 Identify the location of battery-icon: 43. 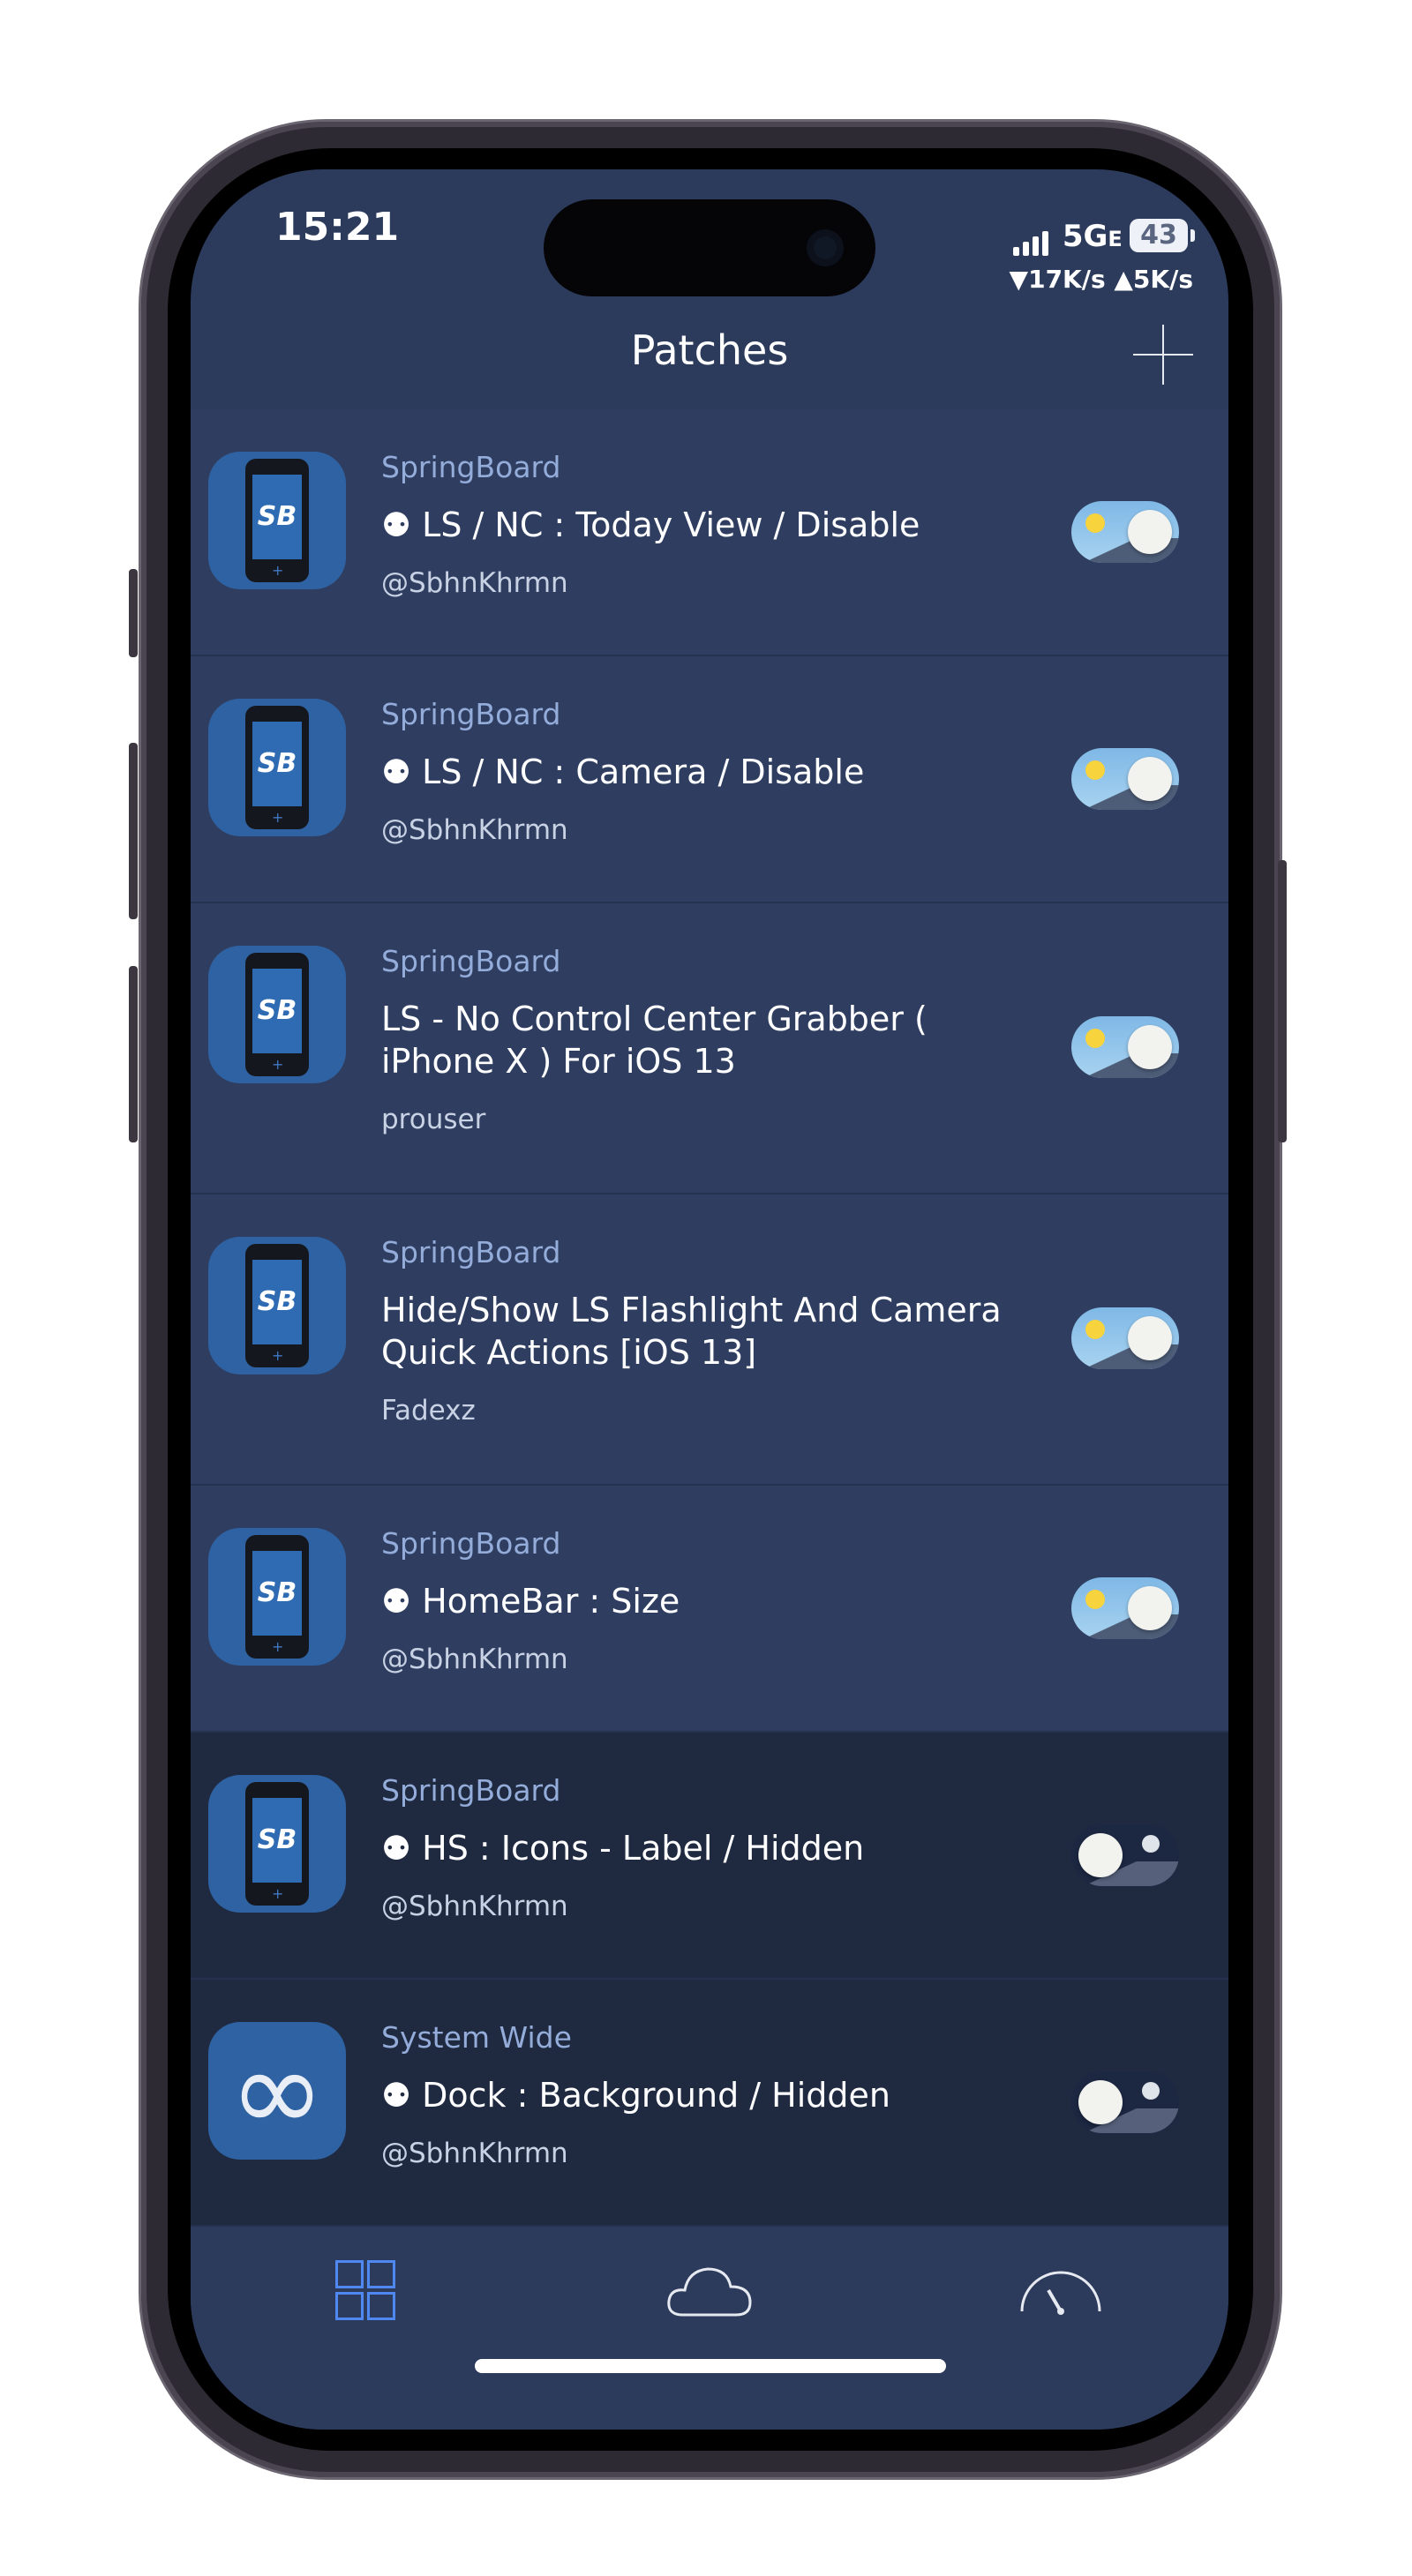
(1159, 235).